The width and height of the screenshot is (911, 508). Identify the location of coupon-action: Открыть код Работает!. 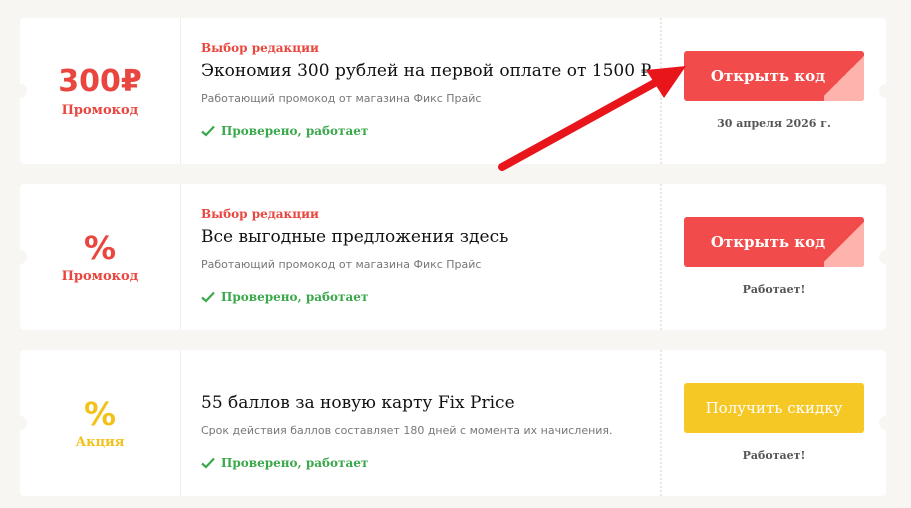
(773, 257).